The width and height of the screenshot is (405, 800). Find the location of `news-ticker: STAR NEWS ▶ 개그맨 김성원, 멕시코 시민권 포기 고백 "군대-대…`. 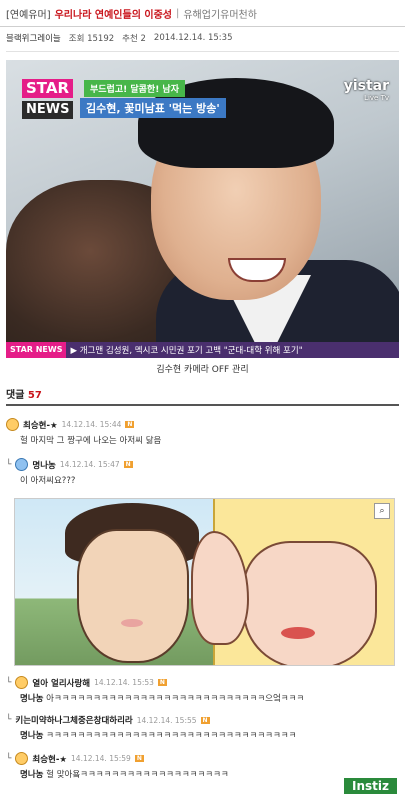

news-ticker: STAR NEWS ▶ 개그맨 김성원, 멕시코 시민권 포기 고백 "군대-대… is located at coordinates (202, 350).